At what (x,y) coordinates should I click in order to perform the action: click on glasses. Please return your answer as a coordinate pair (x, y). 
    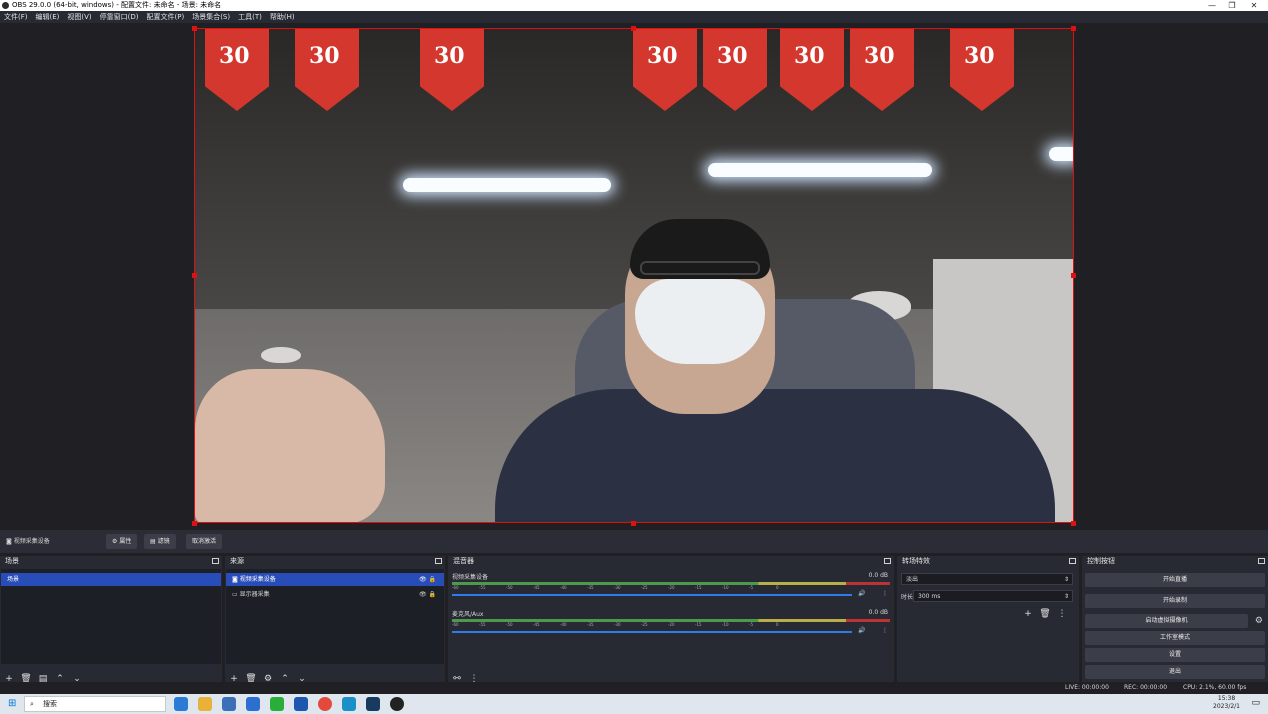
    Looking at the image, I should click on (700, 268).